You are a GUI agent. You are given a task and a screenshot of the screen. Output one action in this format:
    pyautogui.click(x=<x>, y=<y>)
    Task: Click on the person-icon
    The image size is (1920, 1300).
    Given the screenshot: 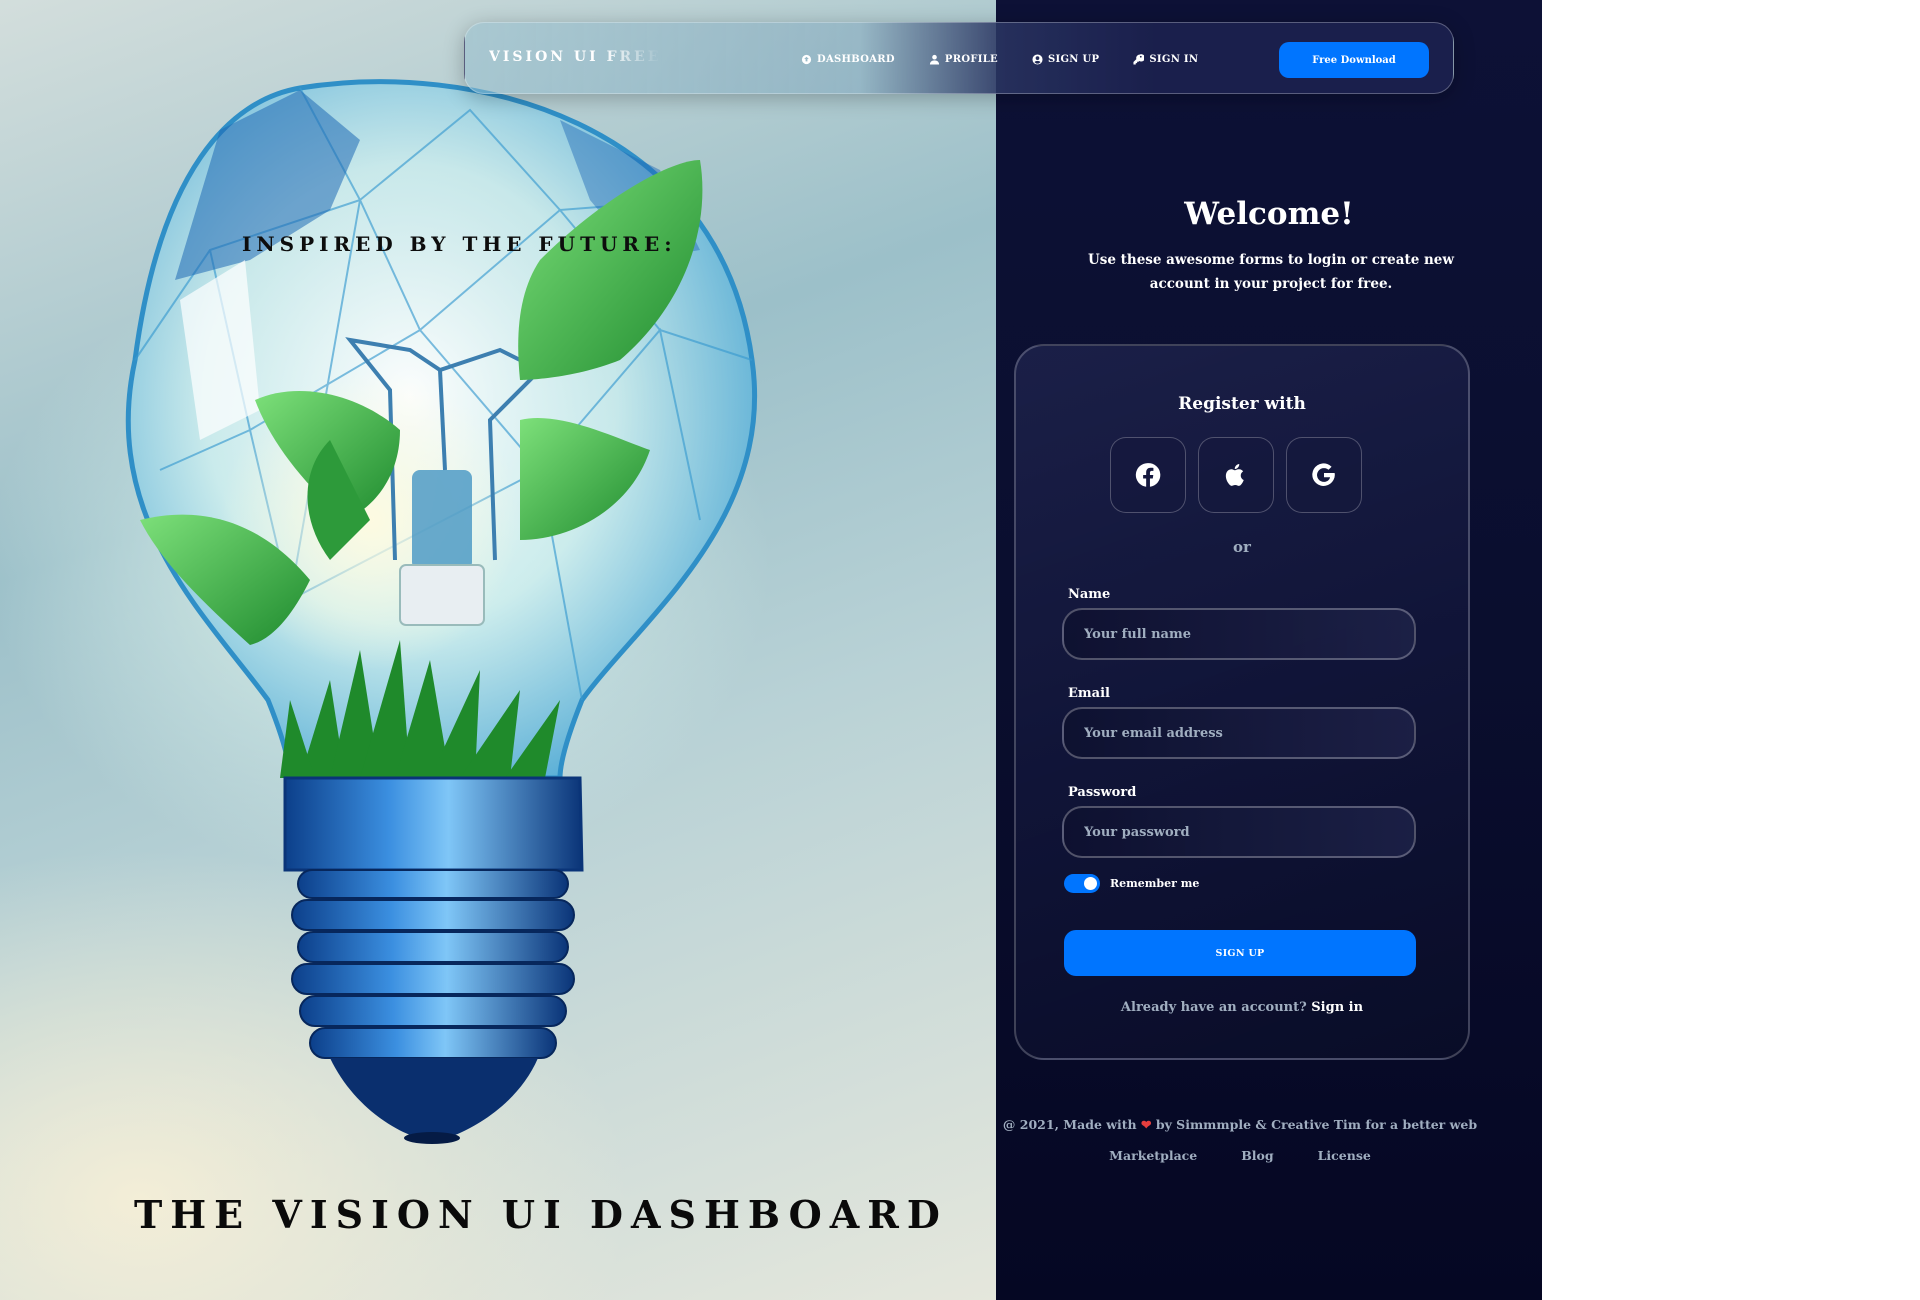 What is the action you would take?
    pyautogui.click(x=934, y=59)
    